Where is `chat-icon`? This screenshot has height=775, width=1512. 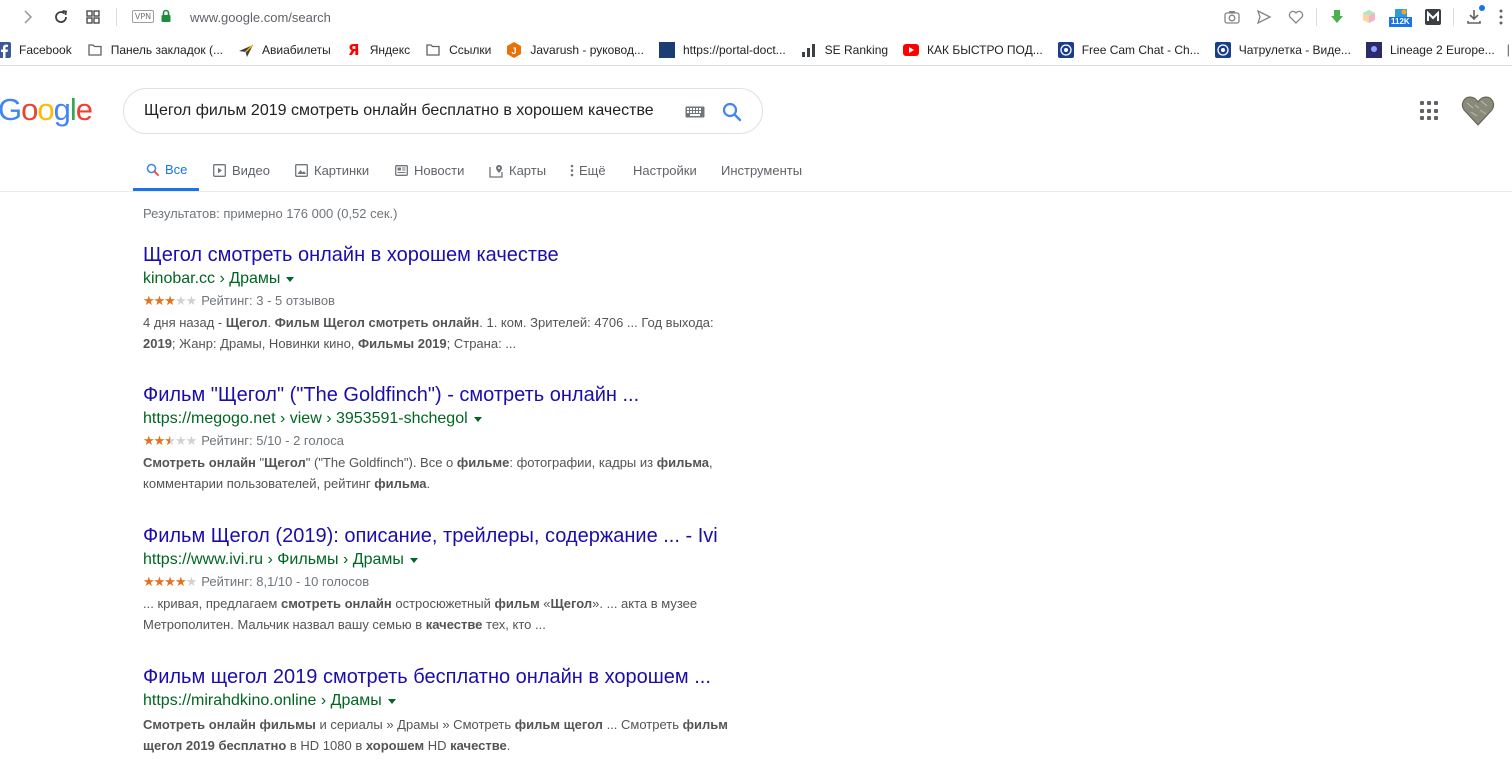 chat-icon is located at coordinates (1065, 49).